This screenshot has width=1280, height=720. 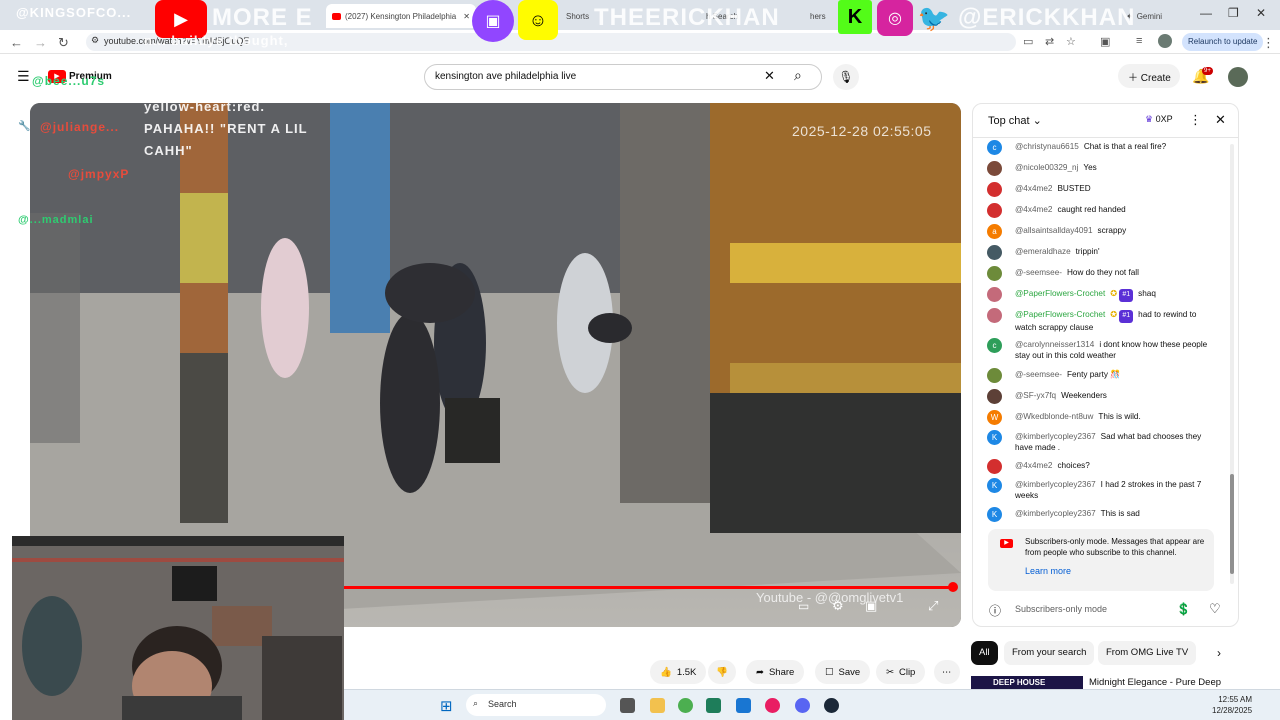 I want to click on fullscreen-icon: ⤢, so click(x=933, y=606).